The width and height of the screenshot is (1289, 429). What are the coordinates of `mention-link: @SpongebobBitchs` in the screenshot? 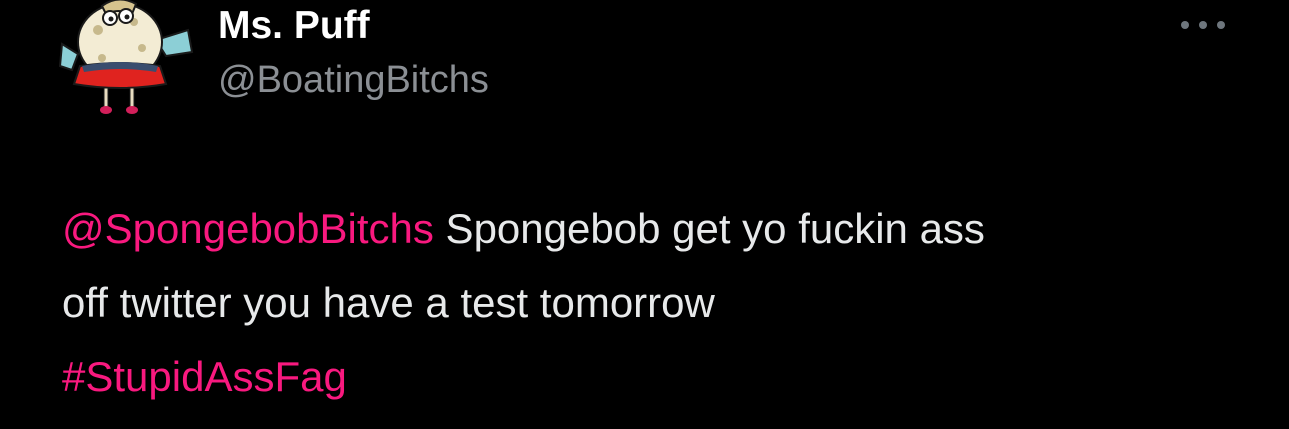 It's located at (248, 228).